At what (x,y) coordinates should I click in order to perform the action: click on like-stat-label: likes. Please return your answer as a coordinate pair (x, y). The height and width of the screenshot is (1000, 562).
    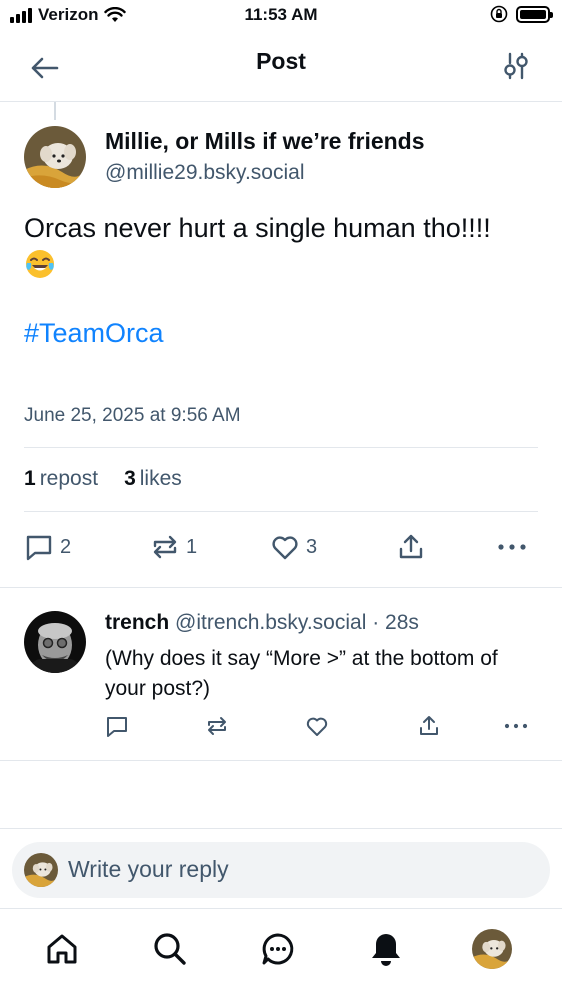
    Looking at the image, I should click on (160, 478).